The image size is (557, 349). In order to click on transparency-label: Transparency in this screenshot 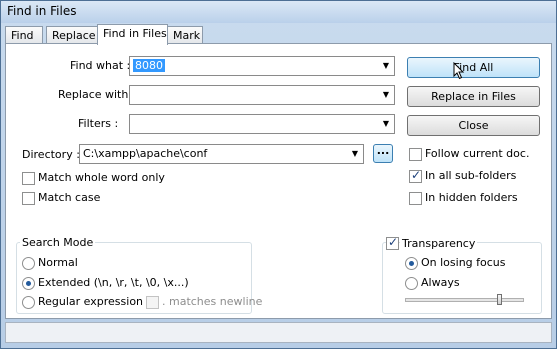, I will do `click(439, 243)`.